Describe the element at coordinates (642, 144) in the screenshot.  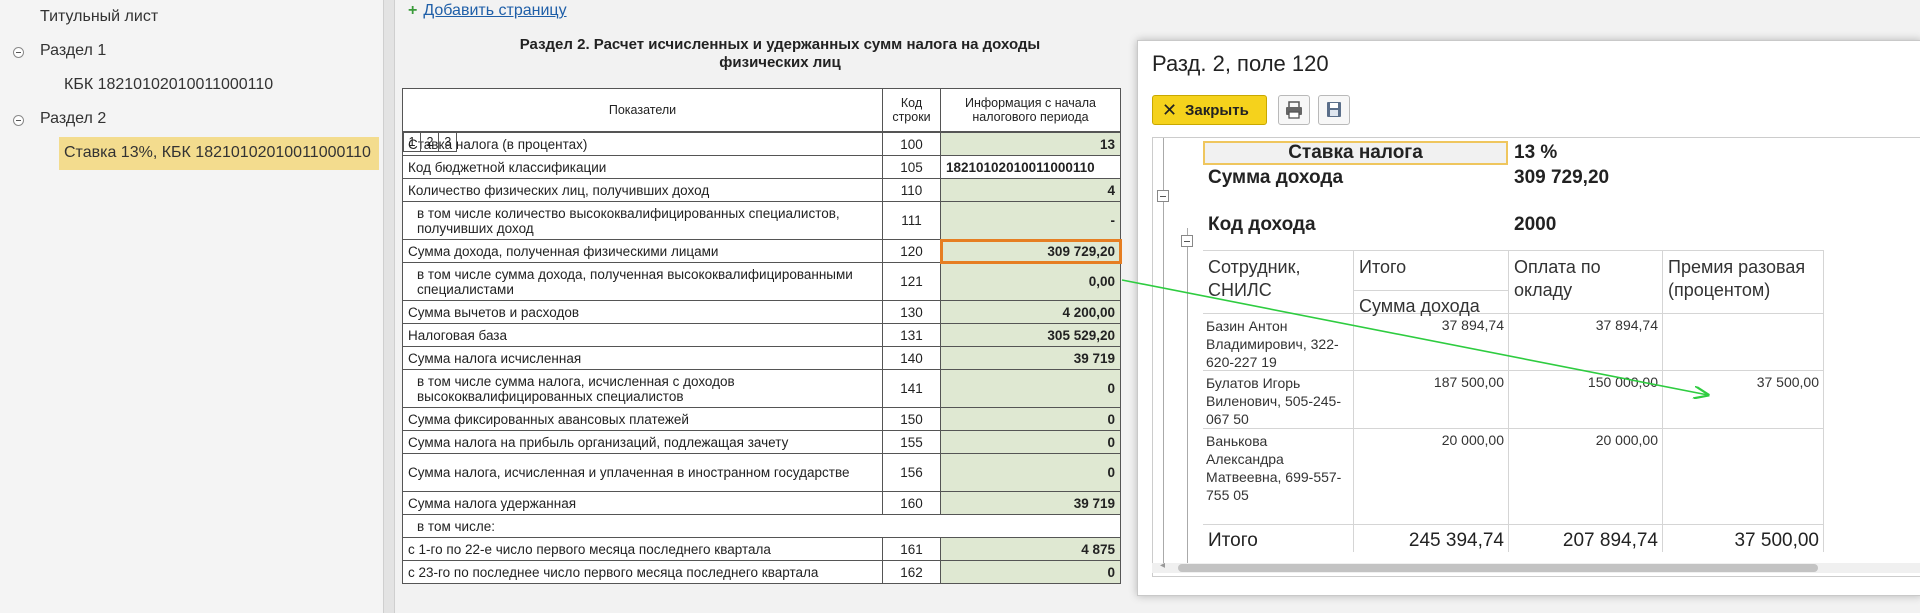
I see `row-label: Ставка налога (в процентах)` at that location.